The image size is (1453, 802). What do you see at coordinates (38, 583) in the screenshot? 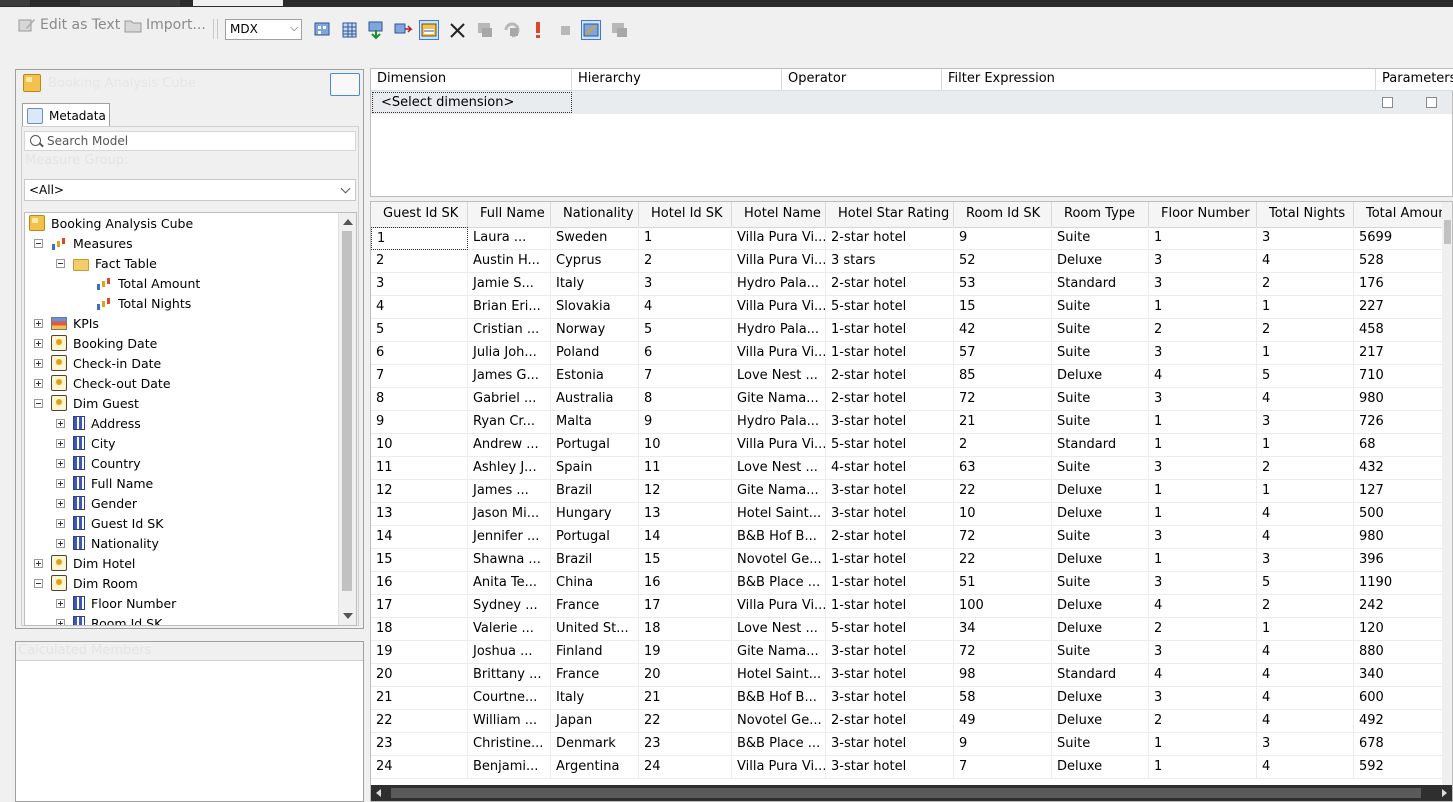
I see `collapse-icon` at bounding box center [38, 583].